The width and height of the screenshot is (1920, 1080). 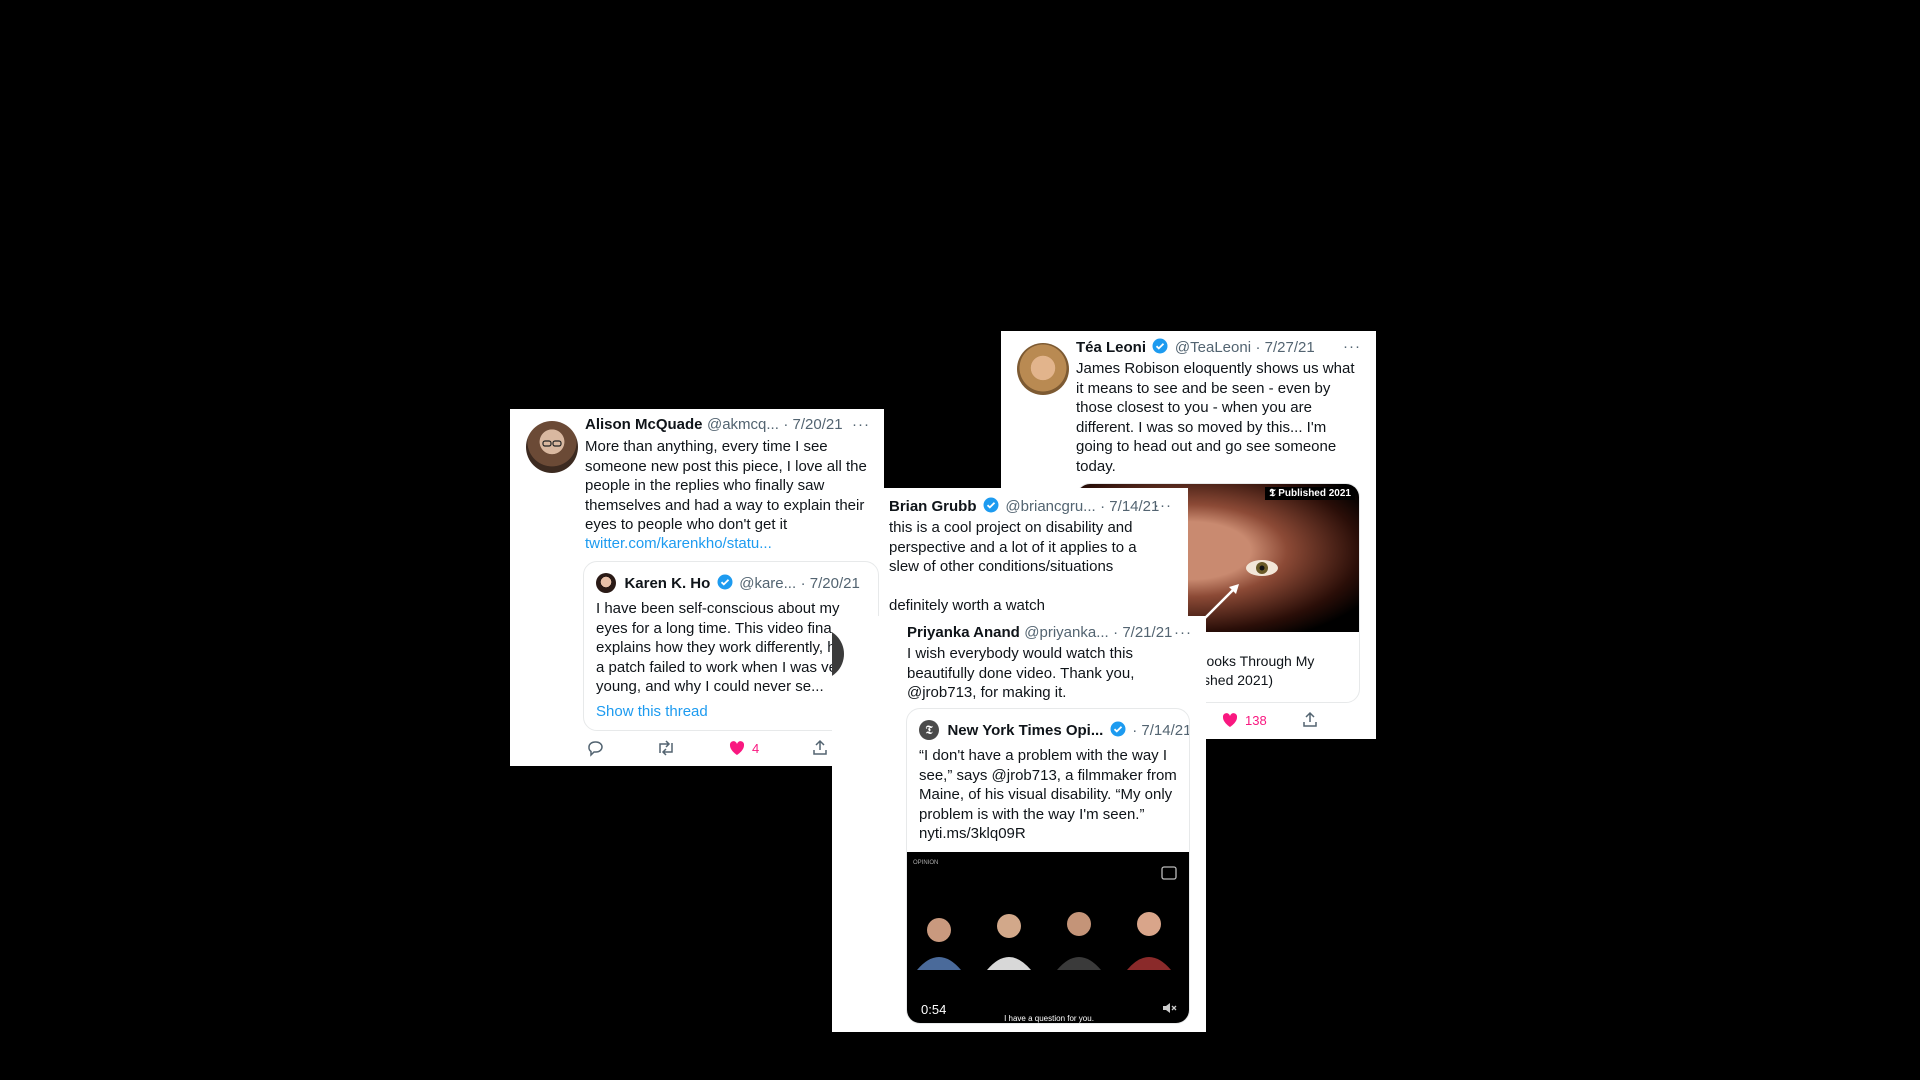 I want to click on author-name: Brian Grubb, so click(x=933, y=506).